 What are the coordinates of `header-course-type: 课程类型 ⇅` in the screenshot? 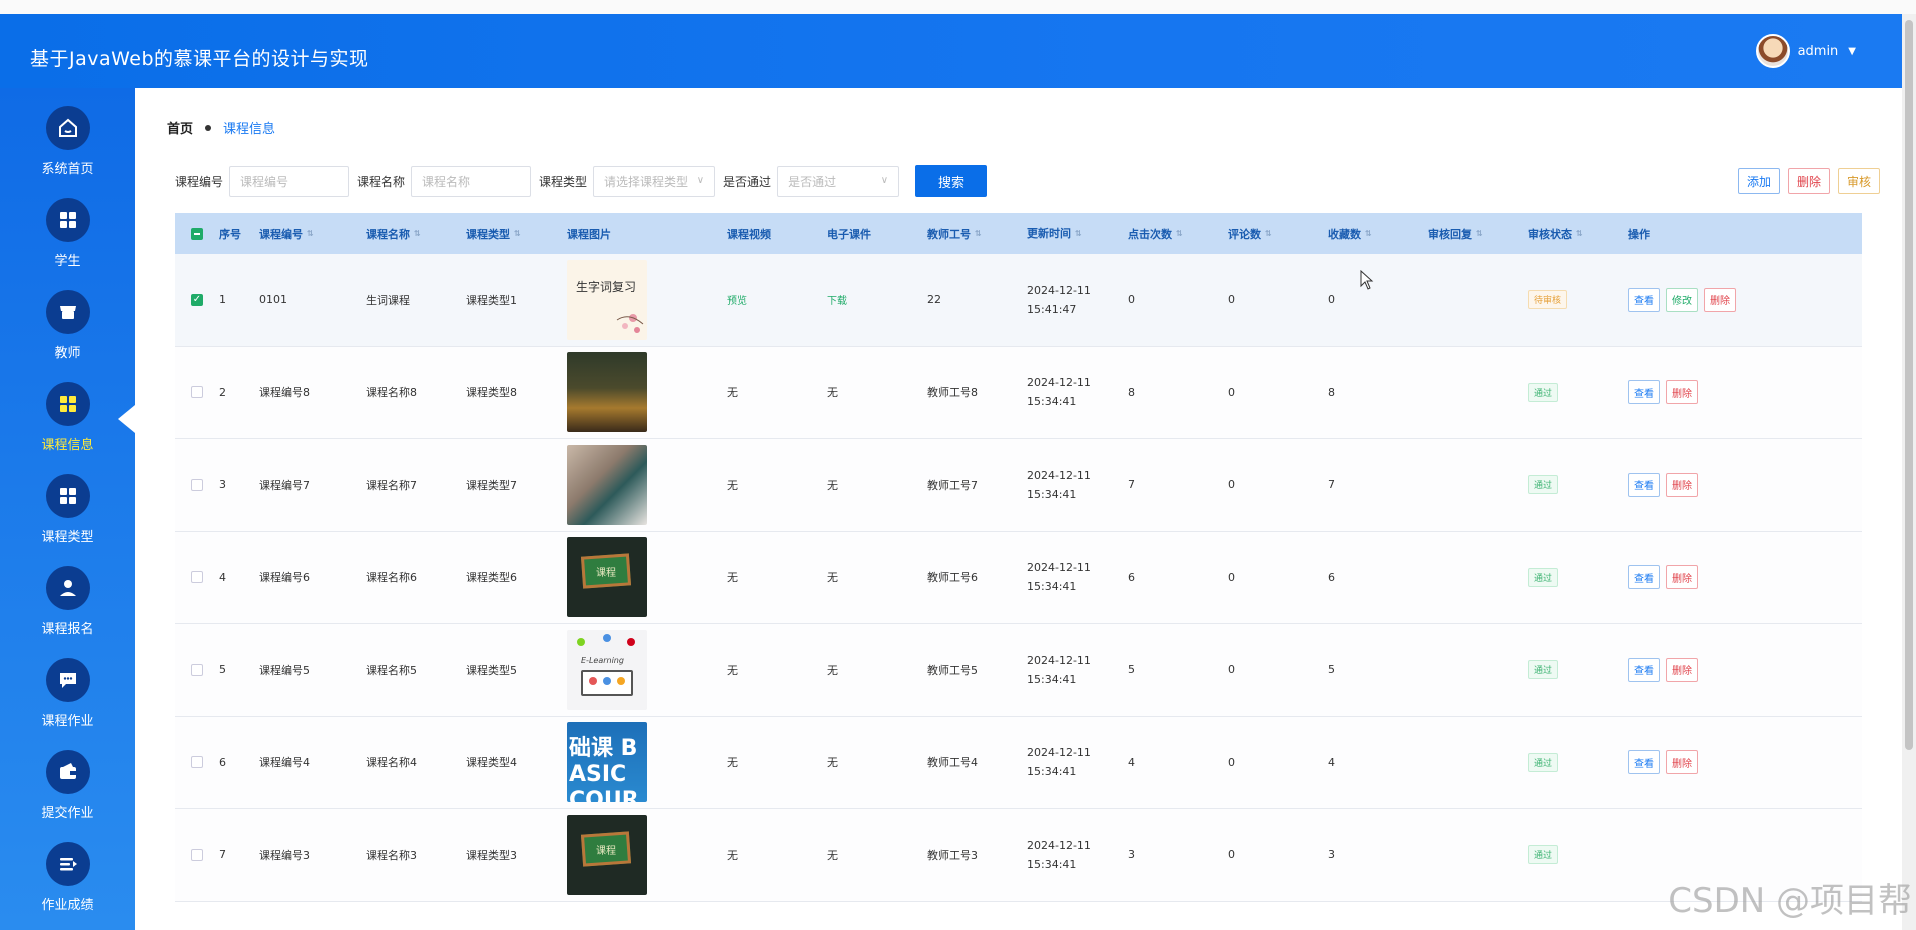 It's located at (516, 234).